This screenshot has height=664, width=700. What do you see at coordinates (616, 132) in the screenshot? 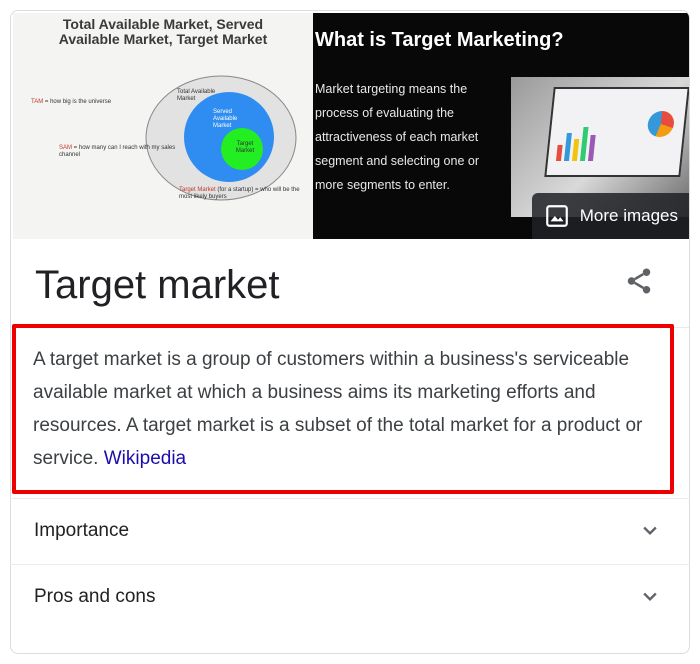
I see `laptop-screen` at bounding box center [616, 132].